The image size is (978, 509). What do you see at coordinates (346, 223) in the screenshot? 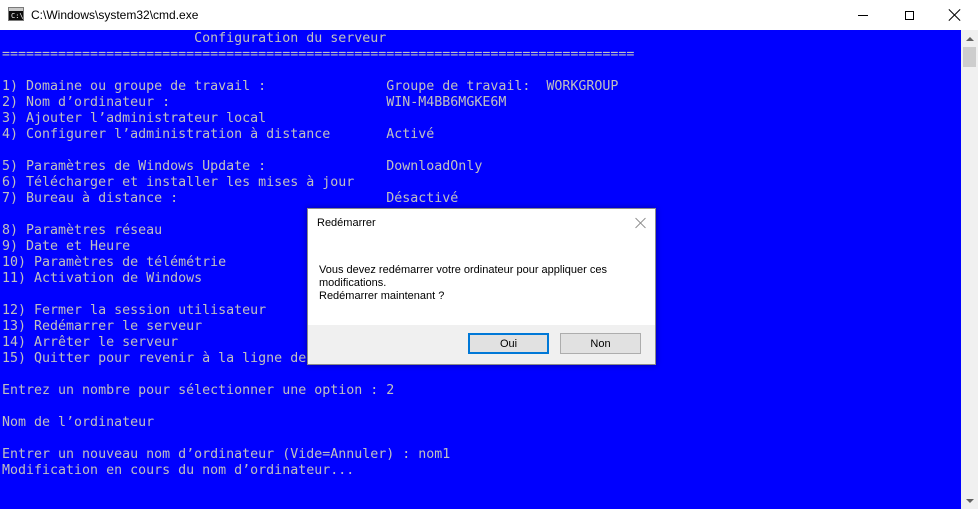
I see `dialog-title: Redémarrer` at bounding box center [346, 223].